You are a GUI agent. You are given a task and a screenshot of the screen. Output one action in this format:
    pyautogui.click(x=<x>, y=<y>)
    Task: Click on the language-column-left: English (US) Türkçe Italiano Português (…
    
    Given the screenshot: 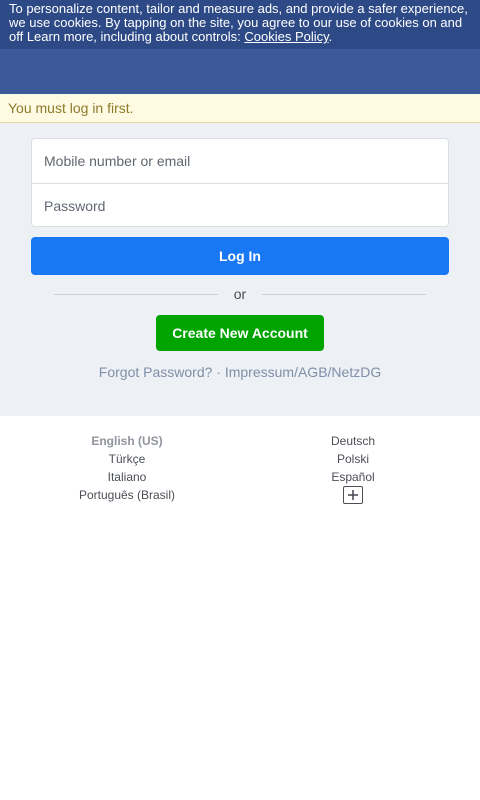 What is the action you would take?
    pyautogui.click(x=127, y=470)
    